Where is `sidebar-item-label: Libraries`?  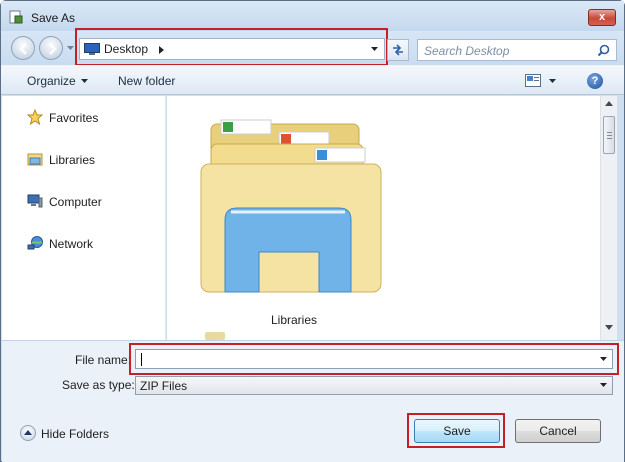
sidebar-item-label: Libraries is located at coordinates (72, 160).